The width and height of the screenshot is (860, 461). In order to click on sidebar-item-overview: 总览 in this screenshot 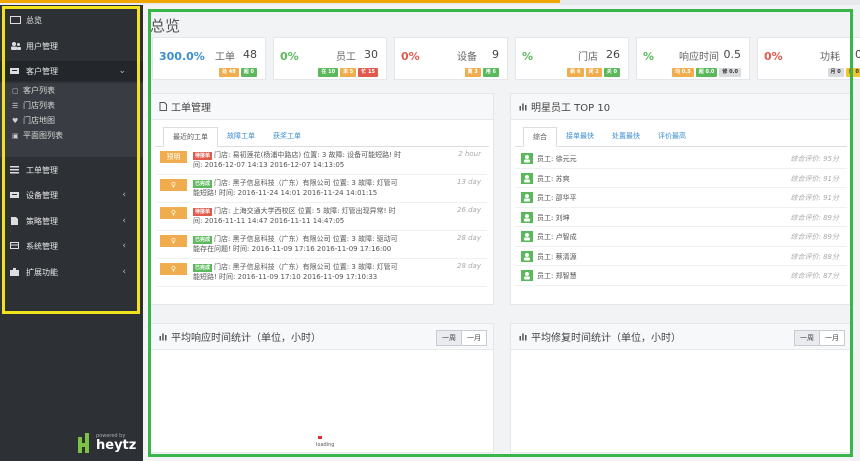, I will do `click(71, 20)`.